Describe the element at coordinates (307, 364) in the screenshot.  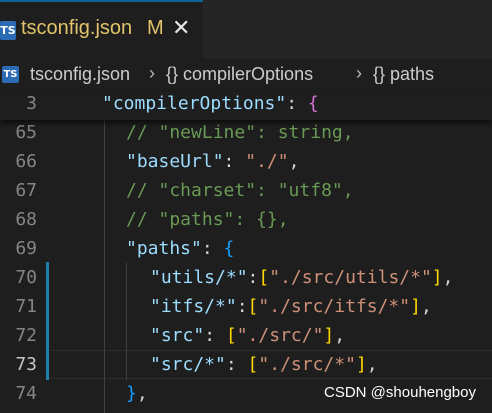
I see `code-token: "./src/*"` at that location.